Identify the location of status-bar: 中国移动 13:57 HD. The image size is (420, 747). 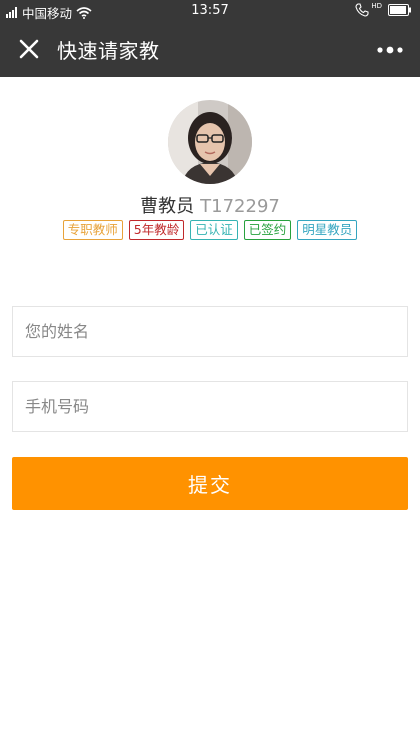
(210, 11).